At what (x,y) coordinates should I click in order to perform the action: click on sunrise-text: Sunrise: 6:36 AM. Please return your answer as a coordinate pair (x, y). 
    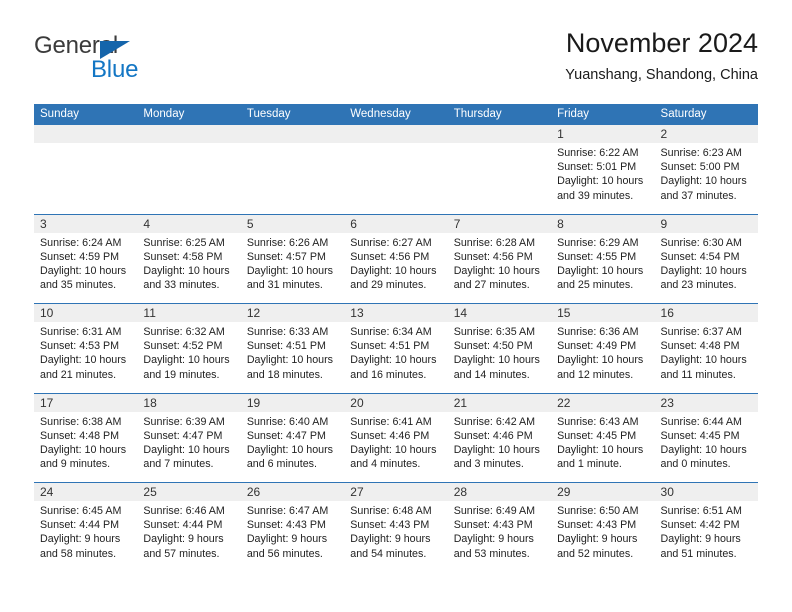
    Looking at the image, I should click on (598, 332).